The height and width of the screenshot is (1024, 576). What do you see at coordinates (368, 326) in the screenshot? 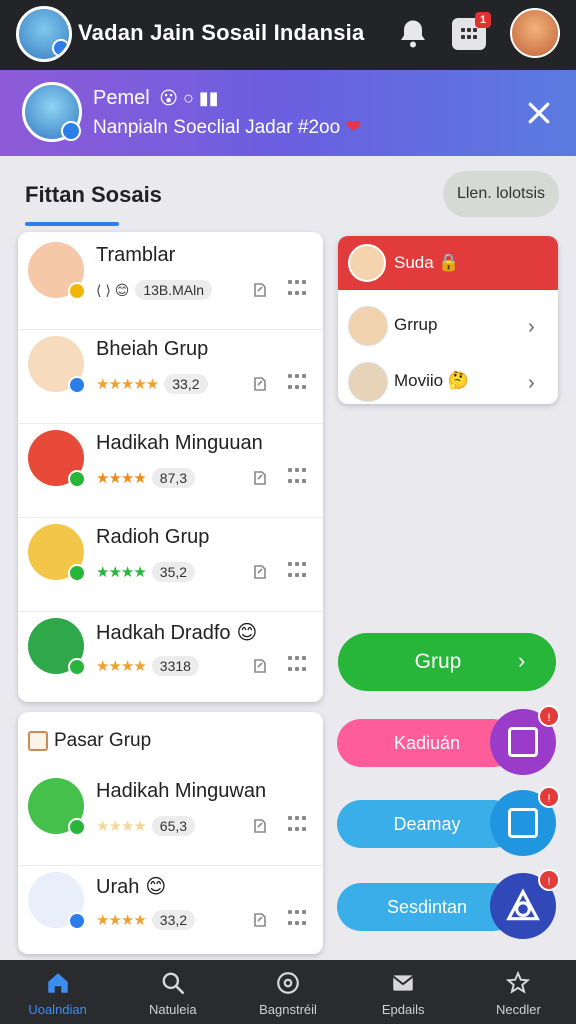
I see `menu-item-avatar` at bounding box center [368, 326].